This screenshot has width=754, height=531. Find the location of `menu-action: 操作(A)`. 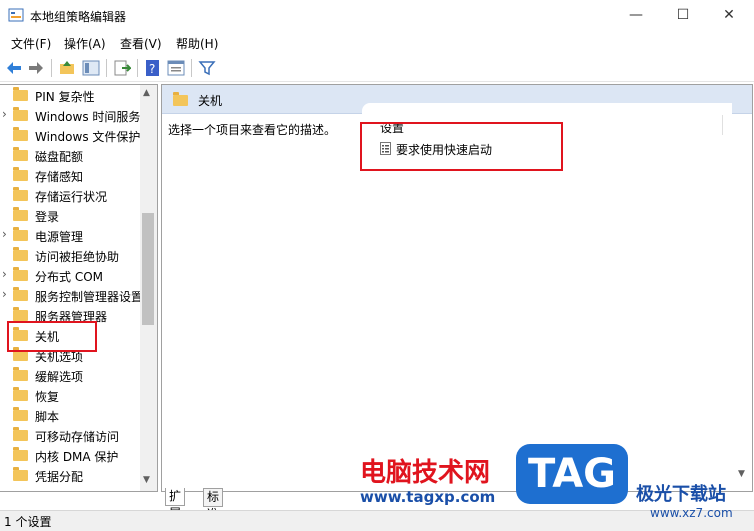

menu-action: 操作(A) is located at coordinates (85, 43).